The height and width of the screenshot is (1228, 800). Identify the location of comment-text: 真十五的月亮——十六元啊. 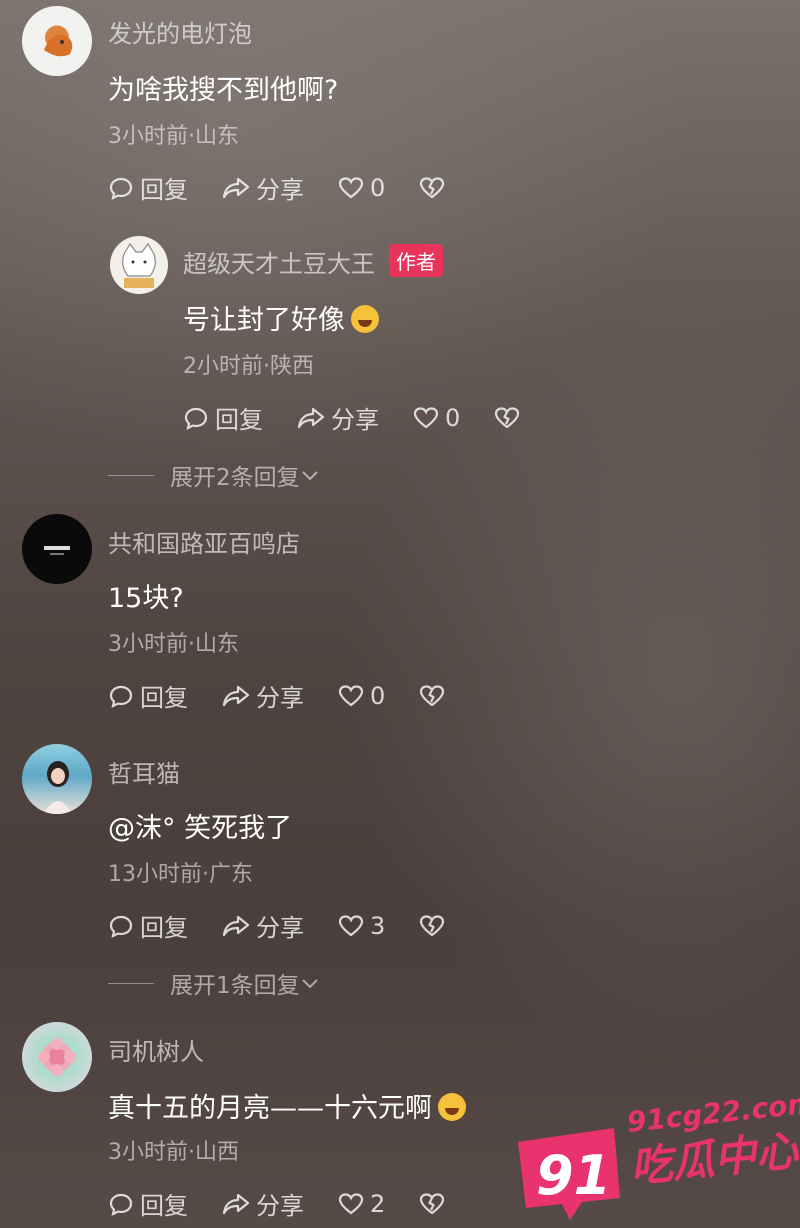
(287, 1105).